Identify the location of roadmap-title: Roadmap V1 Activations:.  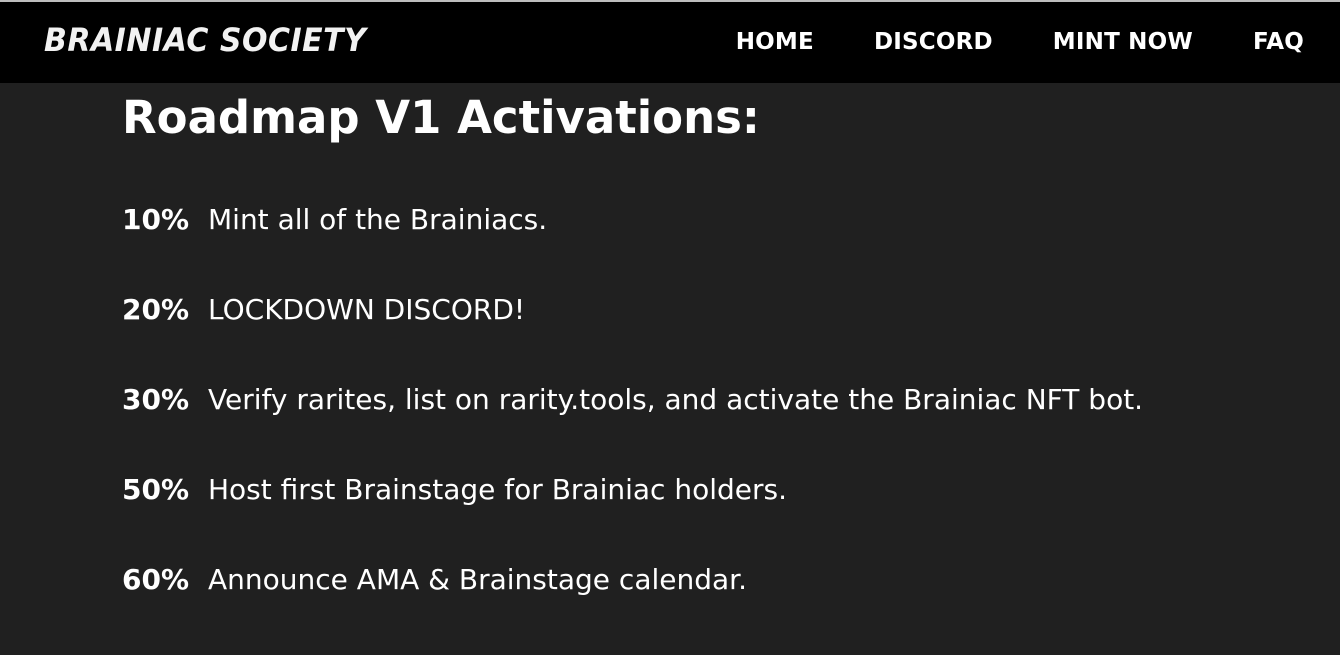
(441, 117).